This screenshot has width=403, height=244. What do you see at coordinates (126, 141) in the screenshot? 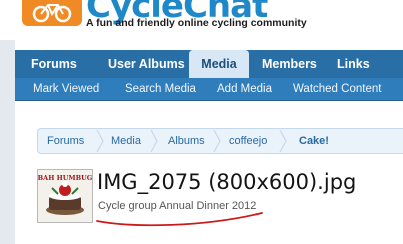
I see `breadcrumb-media: Media` at bounding box center [126, 141].